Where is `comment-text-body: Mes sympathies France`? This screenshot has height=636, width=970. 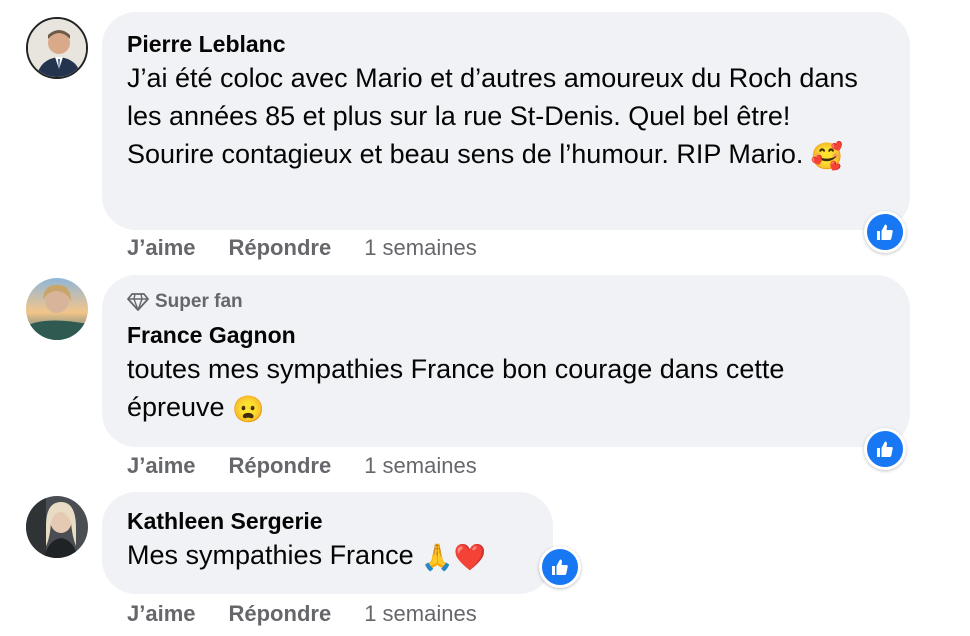
comment-text-body: Mes sympathies France is located at coordinates (270, 555).